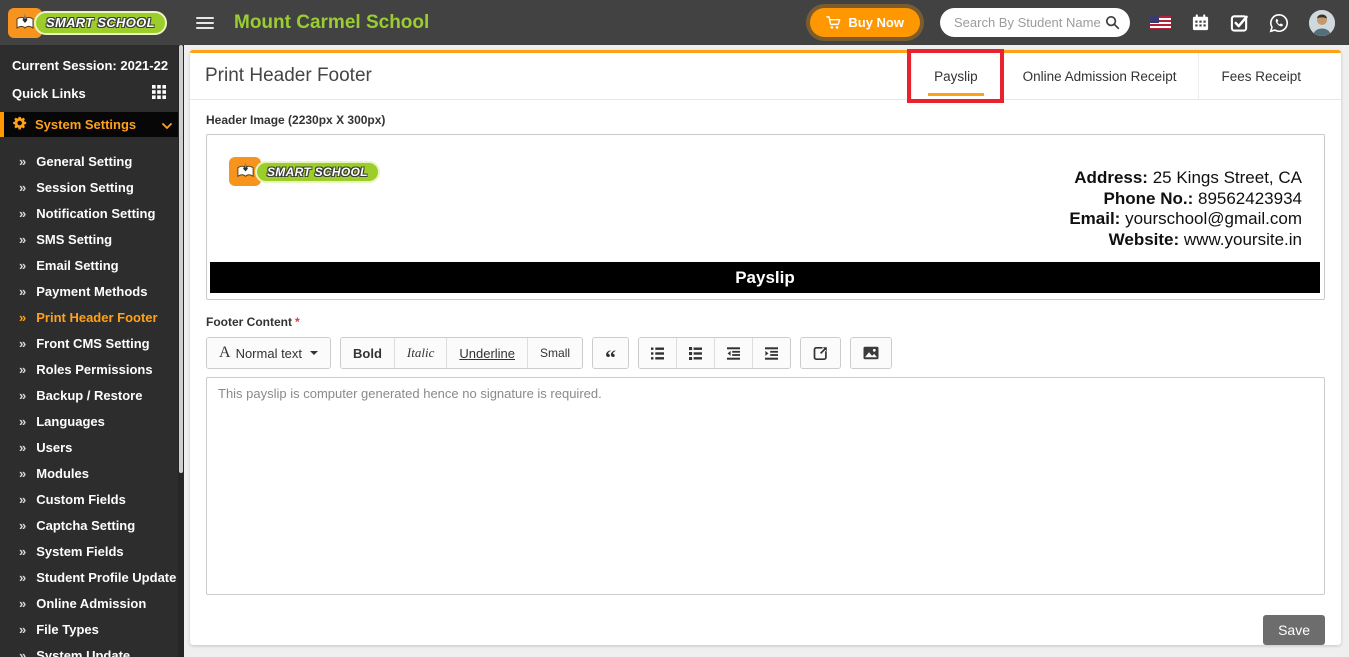 The width and height of the screenshot is (1349, 657). I want to click on quick-links-grid-icon, so click(159, 93).